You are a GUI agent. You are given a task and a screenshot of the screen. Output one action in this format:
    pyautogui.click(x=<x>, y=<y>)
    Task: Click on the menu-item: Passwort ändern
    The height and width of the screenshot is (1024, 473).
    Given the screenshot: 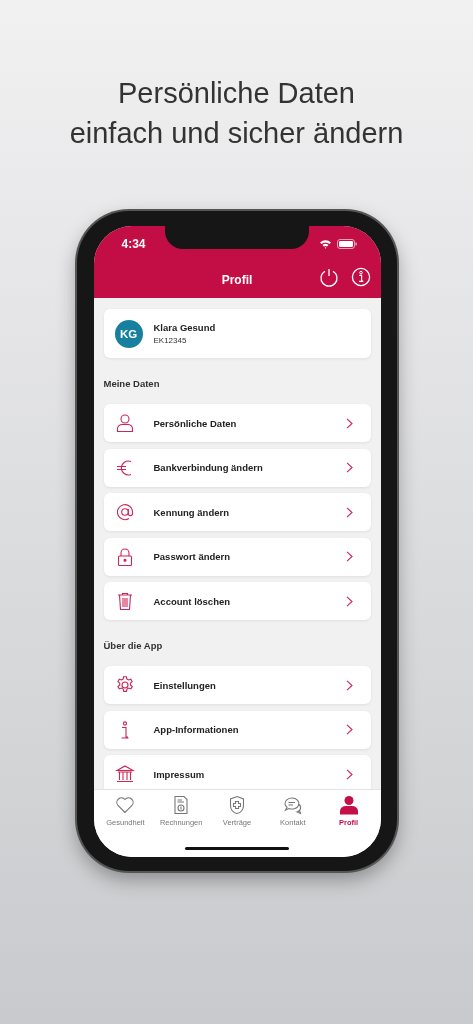 What is the action you would take?
    pyautogui.click(x=237, y=556)
    